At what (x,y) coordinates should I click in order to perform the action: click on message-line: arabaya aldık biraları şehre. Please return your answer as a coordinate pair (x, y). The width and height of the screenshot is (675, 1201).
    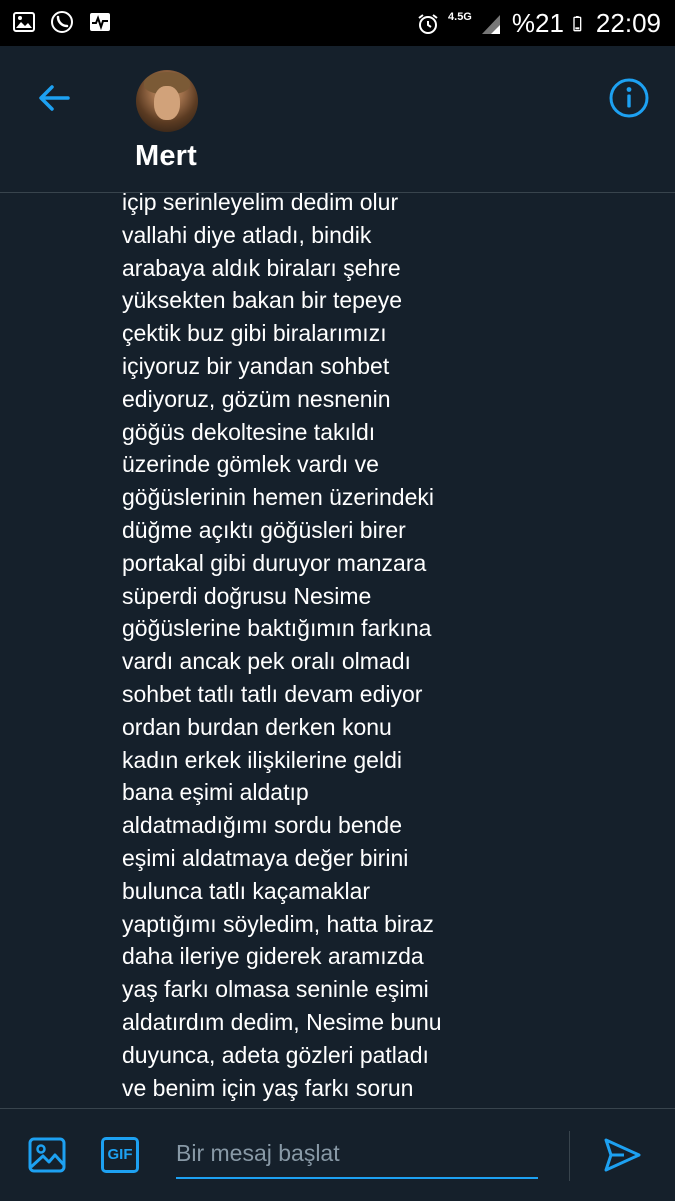
    Looking at the image, I should click on (261, 267).